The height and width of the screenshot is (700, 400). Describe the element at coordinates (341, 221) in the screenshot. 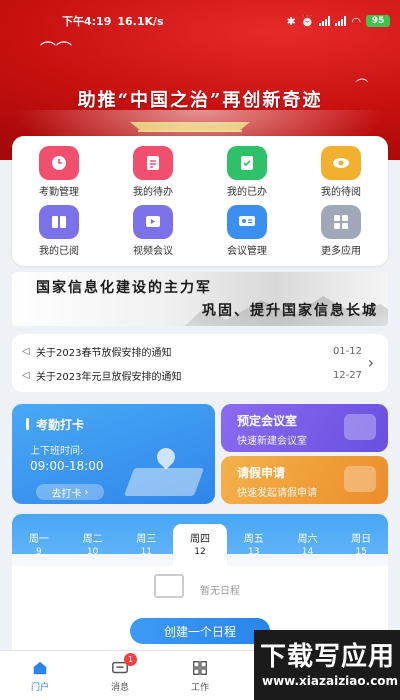

I see `grid-icon` at that location.